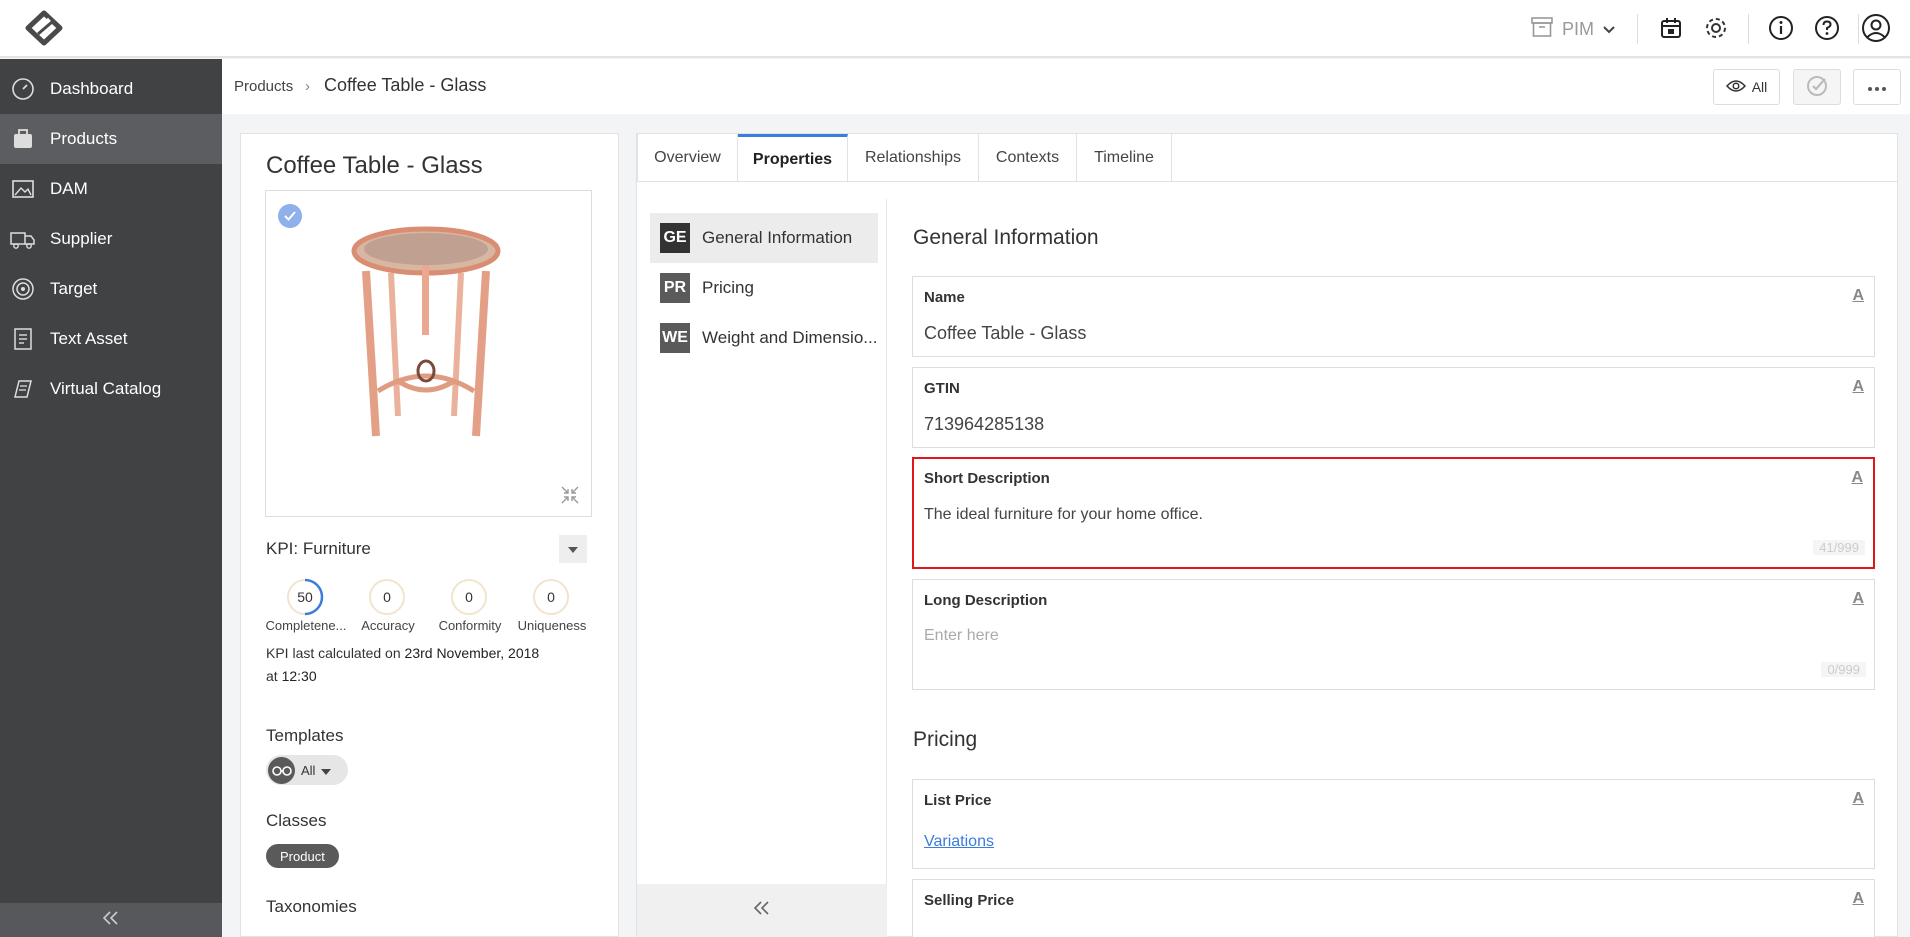 Image resolution: width=1910 pixels, height=937 pixels. What do you see at coordinates (675, 288) in the screenshot?
I see `group-code-badge: PR` at bounding box center [675, 288].